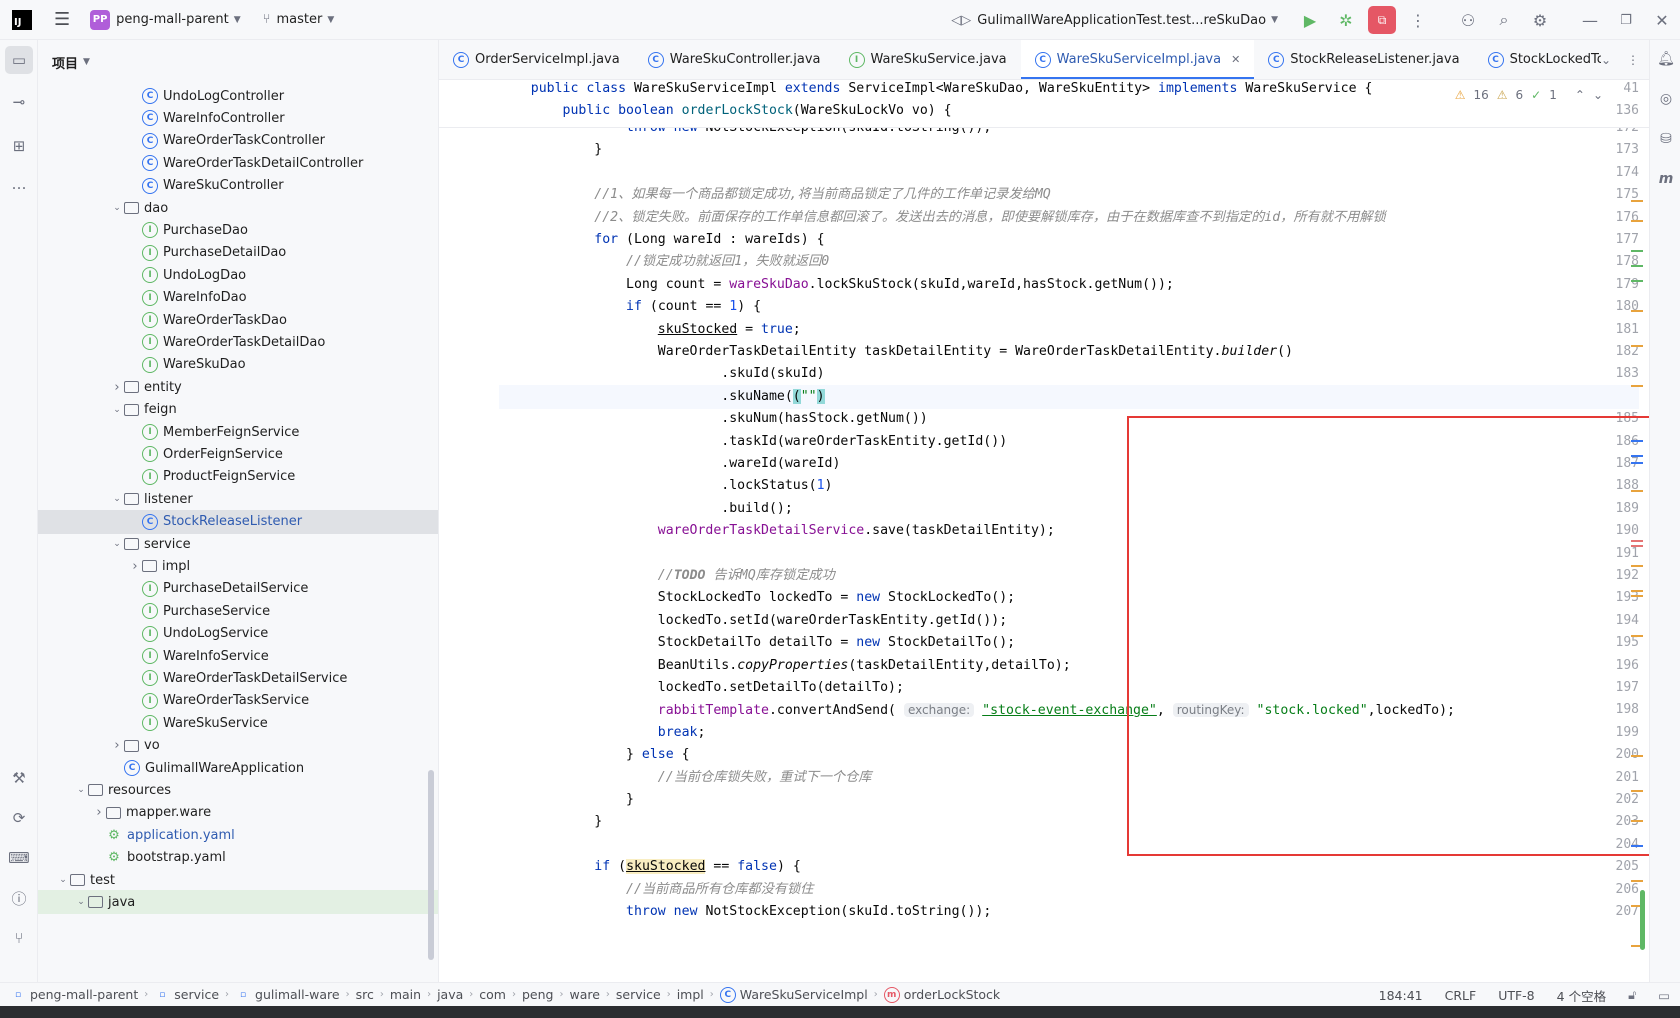  I want to click on project-tree-item: ⌄ feign, so click(238, 410).